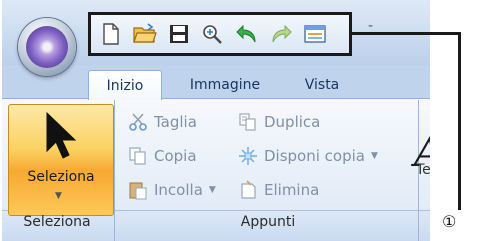 The height and width of the screenshot is (241, 489). Describe the element at coordinates (61, 160) in the screenshot. I see `seleziona-button: Seleziona ▼` at that location.